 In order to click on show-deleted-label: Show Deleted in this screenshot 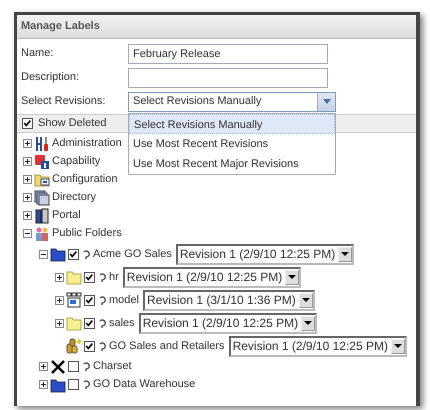, I will do `click(72, 123)`.